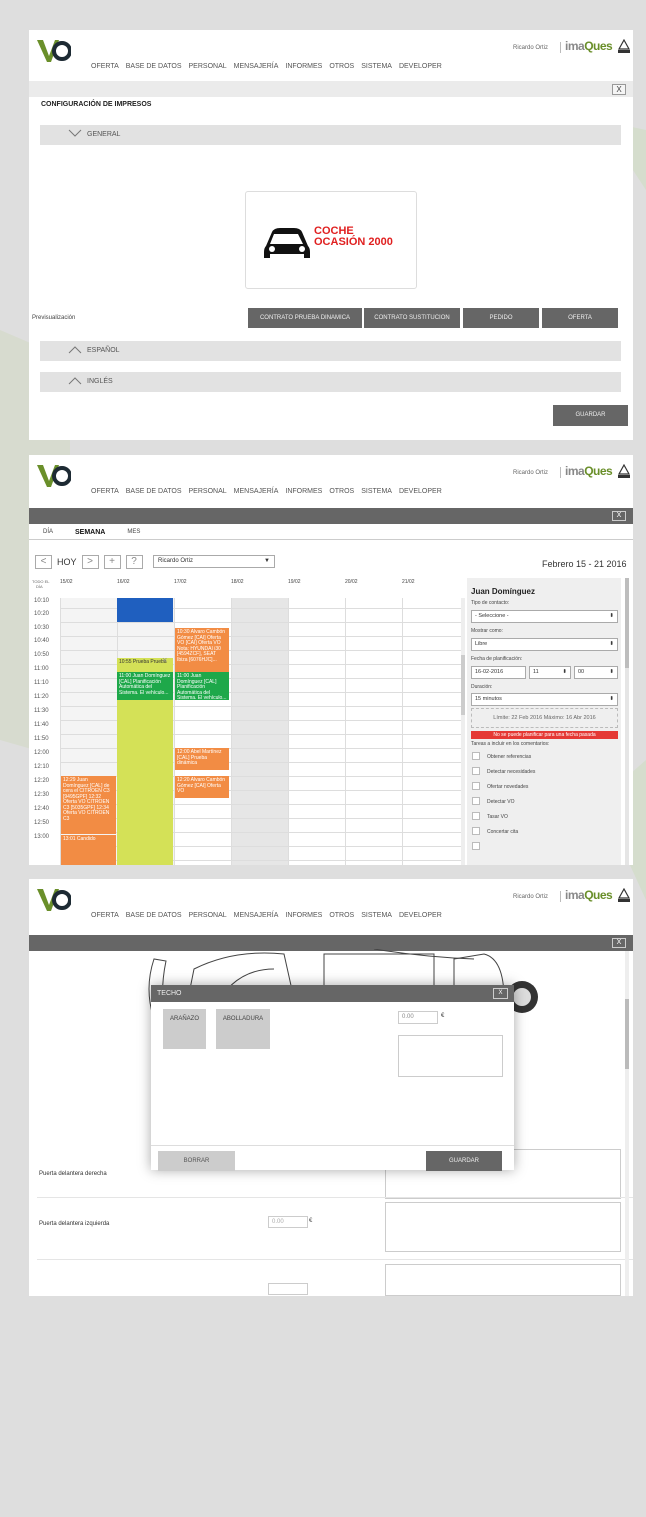  What do you see at coordinates (134, 562) in the screenshot?
I see `help-button: ?` at bounding box center [134, 562].